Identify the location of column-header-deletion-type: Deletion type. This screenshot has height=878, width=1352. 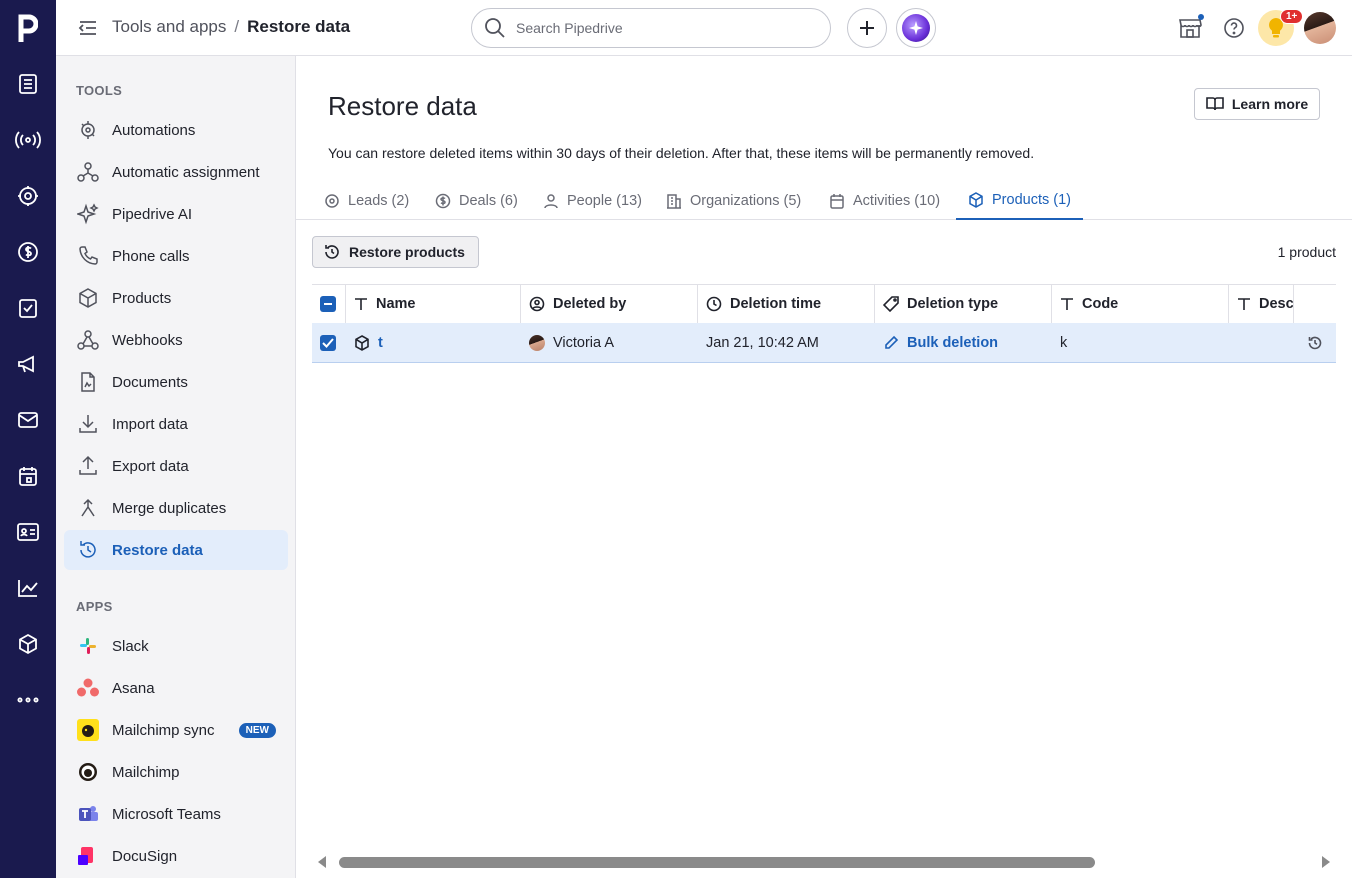
(963, 304).